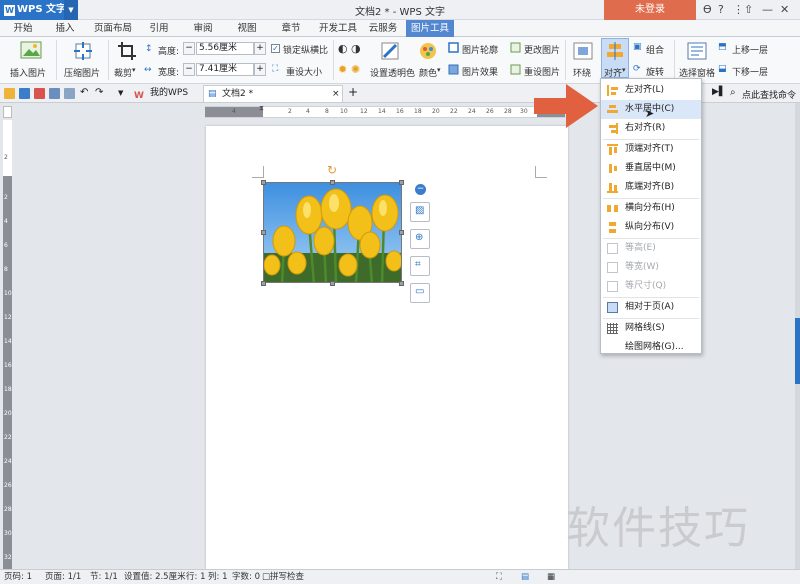 This screenshot has height=584, width=800. Describe the element at coordinates (430, 28) in the screenshot. I see `tab-picture-tools: 图片工具` at that location.